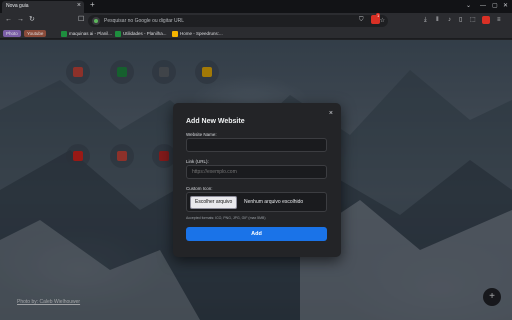  What do you see at coordinates (20, 19) in the screenshot?
I see `forward-icon: →` at bounding box center [20, 19].